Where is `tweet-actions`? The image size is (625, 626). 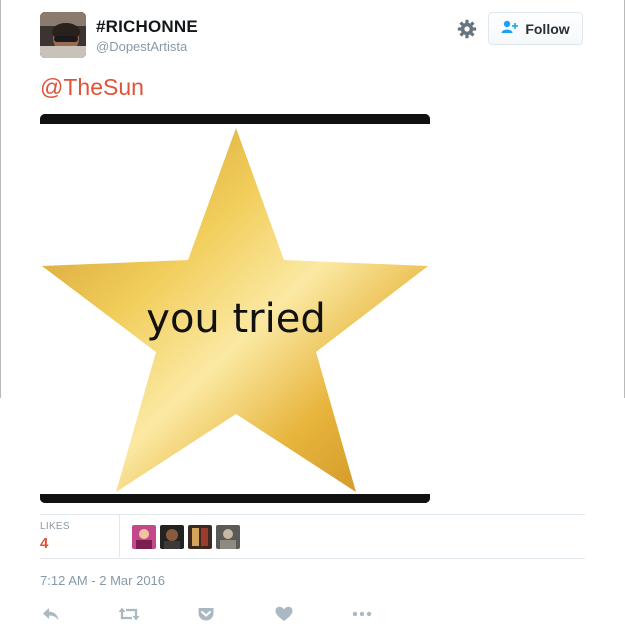 tweet-actions is located at coordinates (240, 613).